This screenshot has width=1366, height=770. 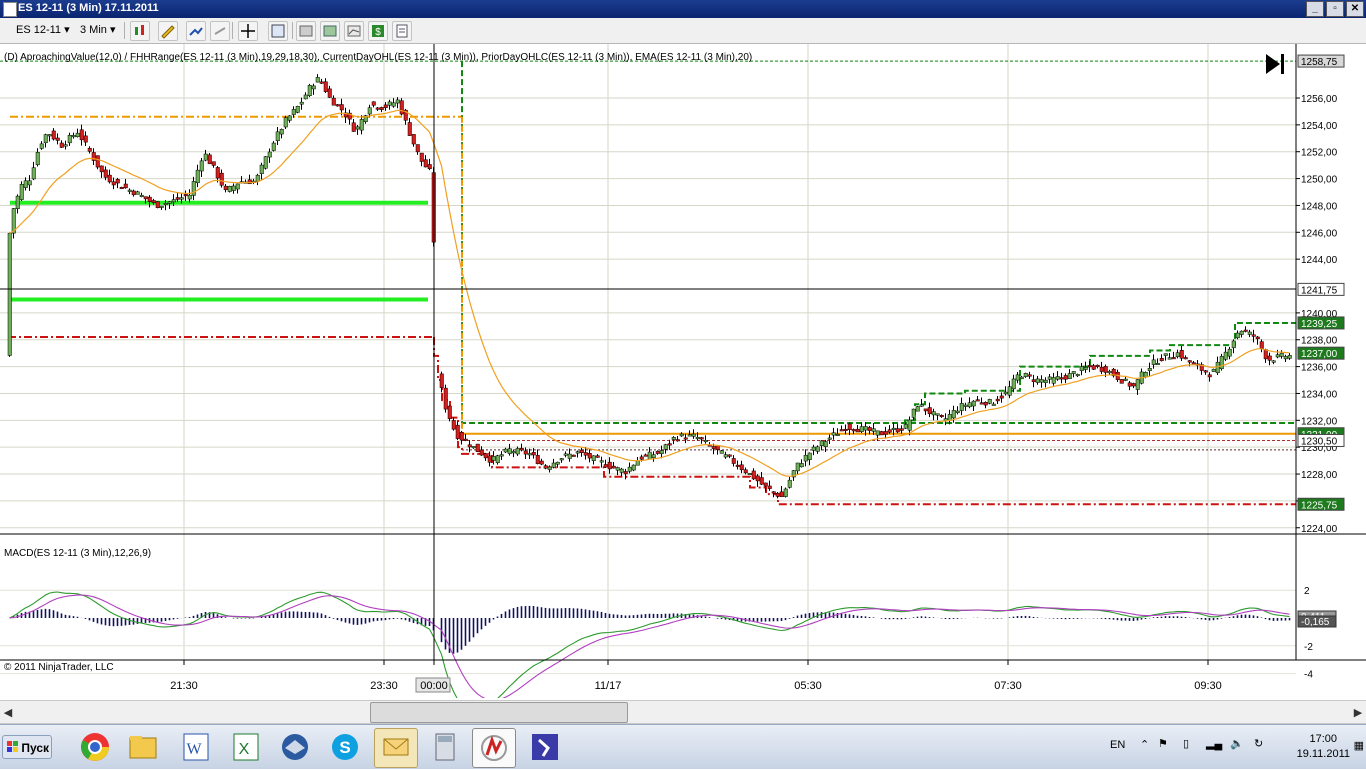 I want to click on scroll-left-icon: ◀, so click(x=8, y=712).